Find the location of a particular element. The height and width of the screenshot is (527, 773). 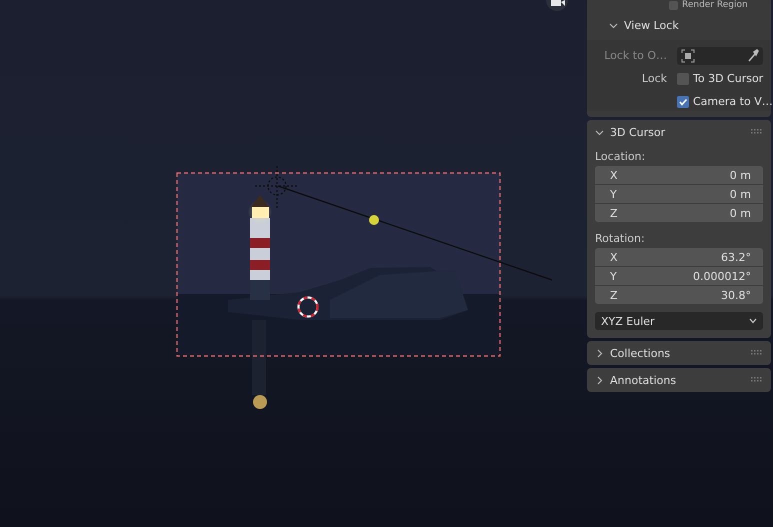

object-field is located at coordinates (720, 55).